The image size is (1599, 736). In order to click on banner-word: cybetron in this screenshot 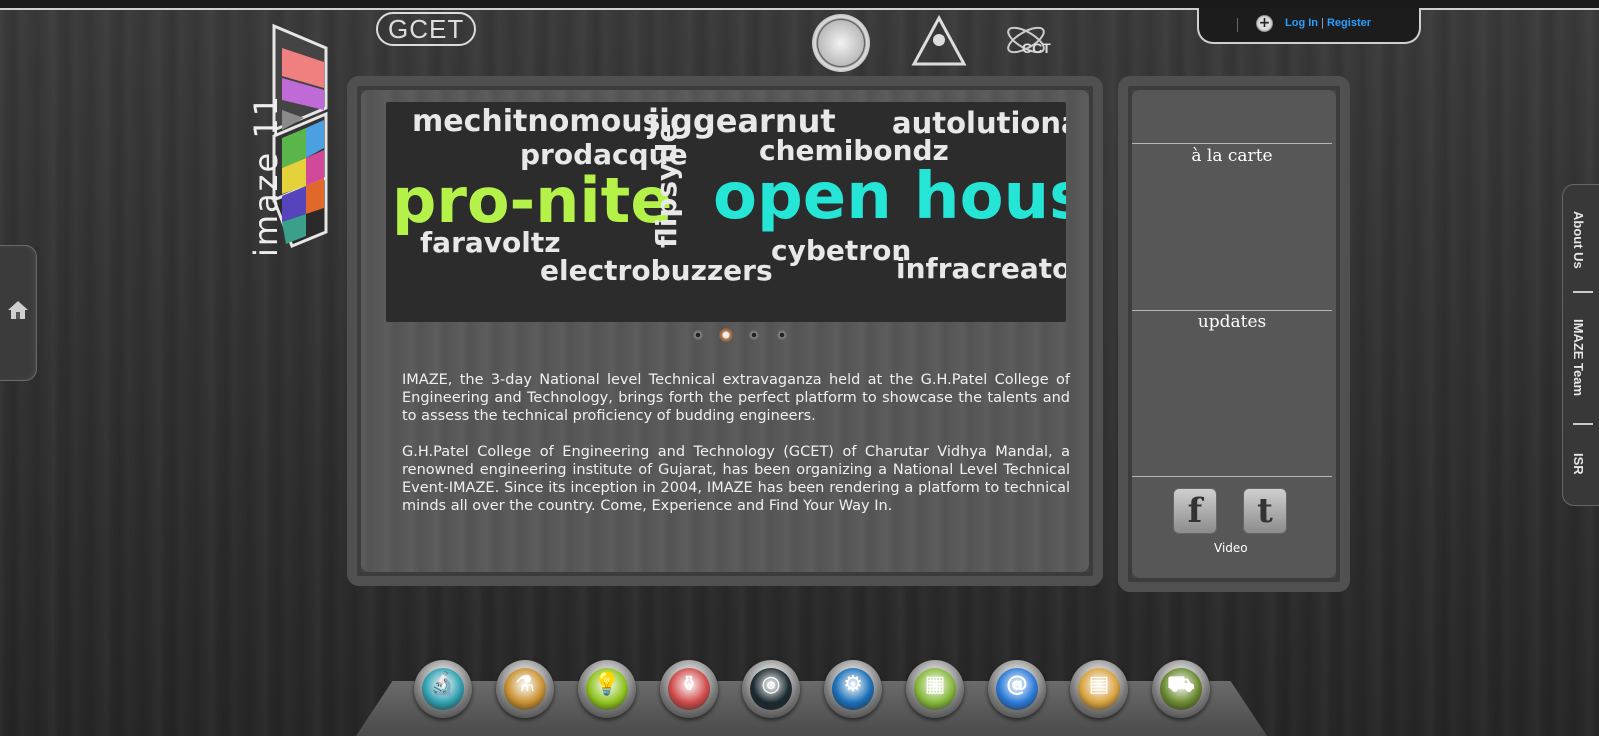, I will do `click(841, 250)`.